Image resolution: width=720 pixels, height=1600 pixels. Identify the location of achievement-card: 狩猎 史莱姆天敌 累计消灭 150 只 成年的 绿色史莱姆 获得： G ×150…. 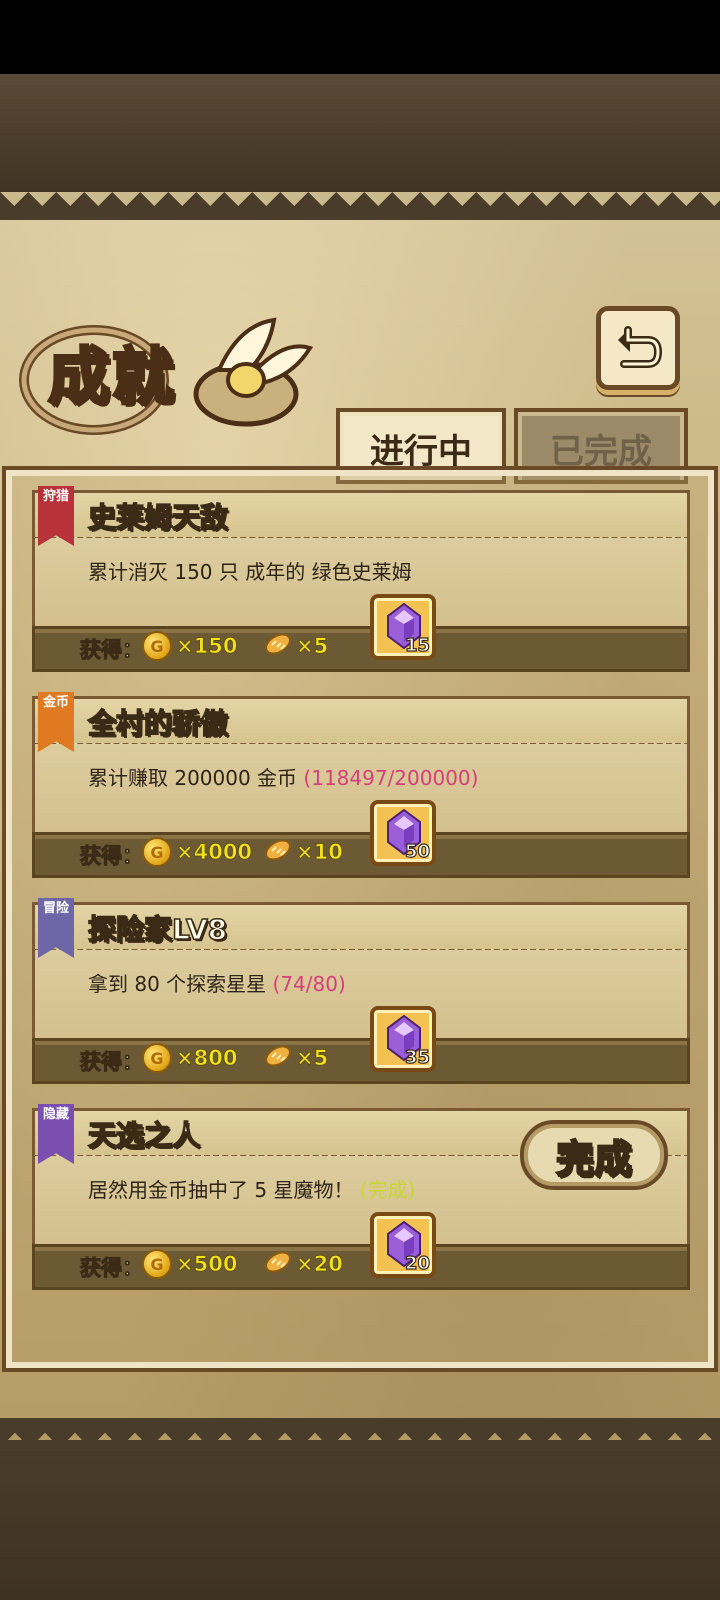
(361, 581).